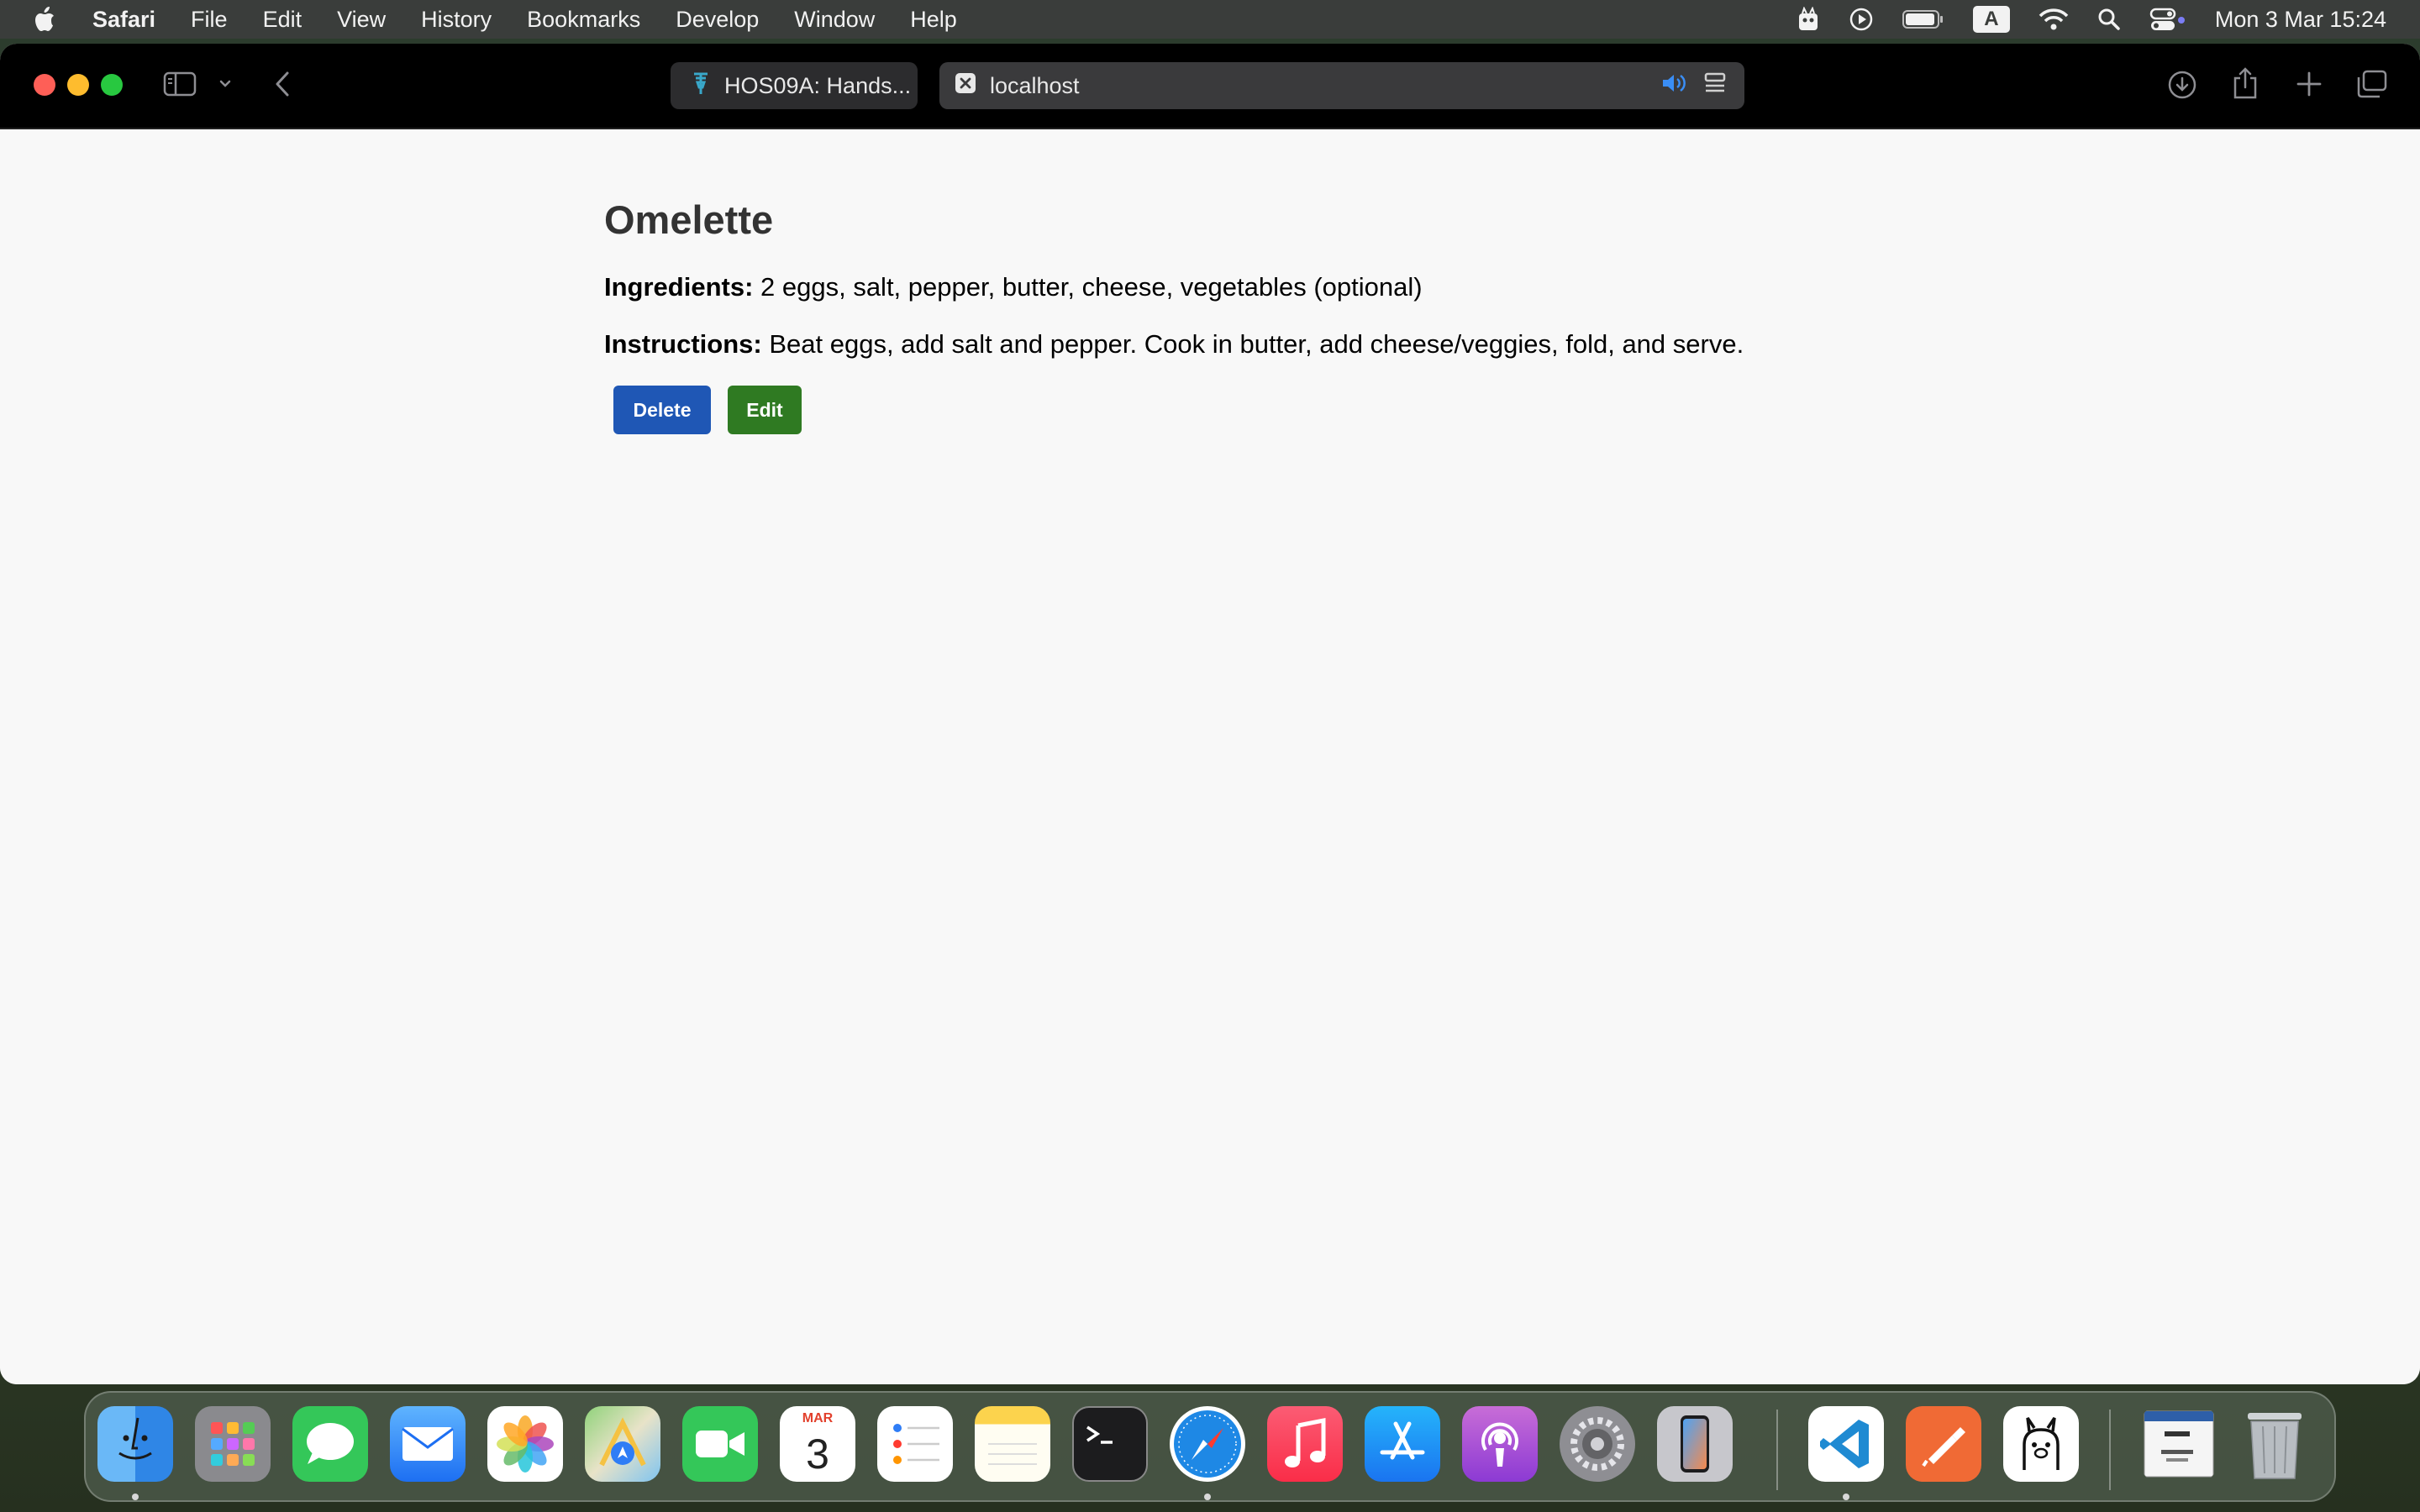 The width and height of the screenshot is (2420, 1512). What do you see at coordinates (361, 20) in the screenshot?
I see `menu-view: View` at bounding box center [361, 20].